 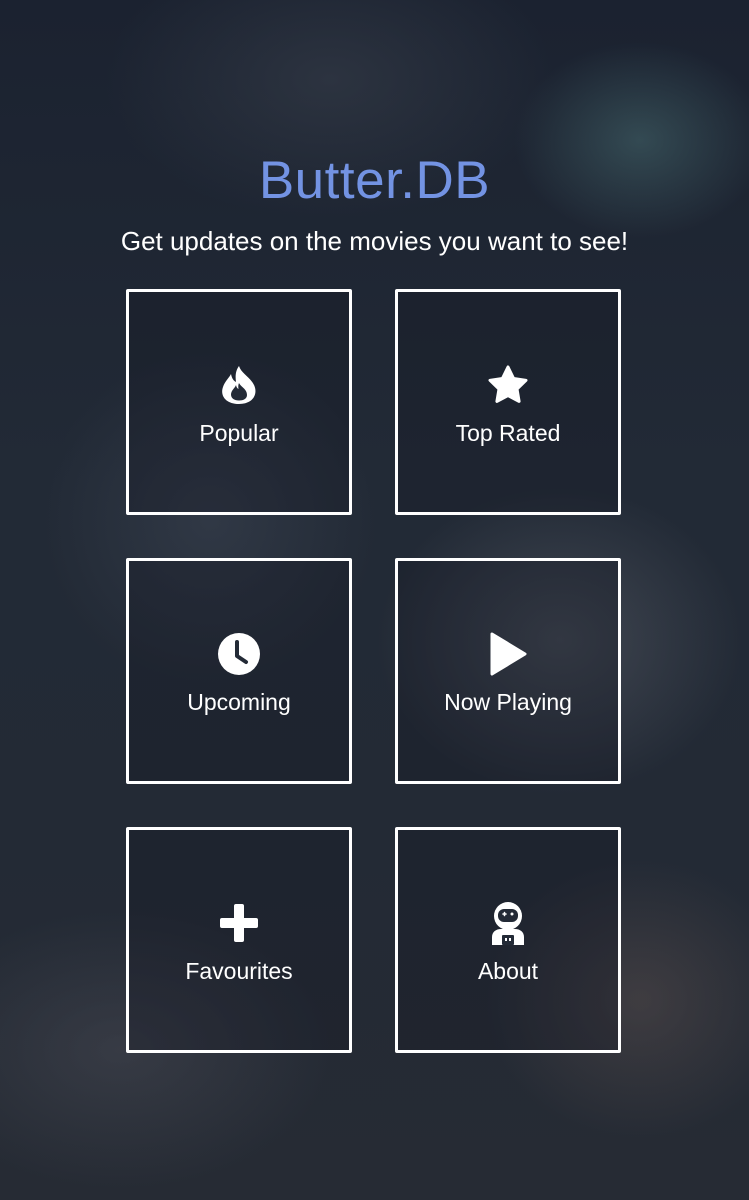 I want to click on top-rated-label: Top Rated, so click(x=508, y=433).